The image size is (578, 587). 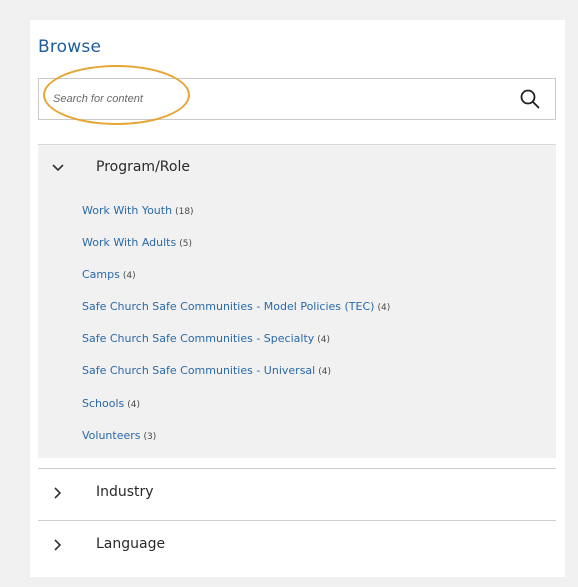 I want to click on facet-item-label: Schools, so click(x=103, y=403).